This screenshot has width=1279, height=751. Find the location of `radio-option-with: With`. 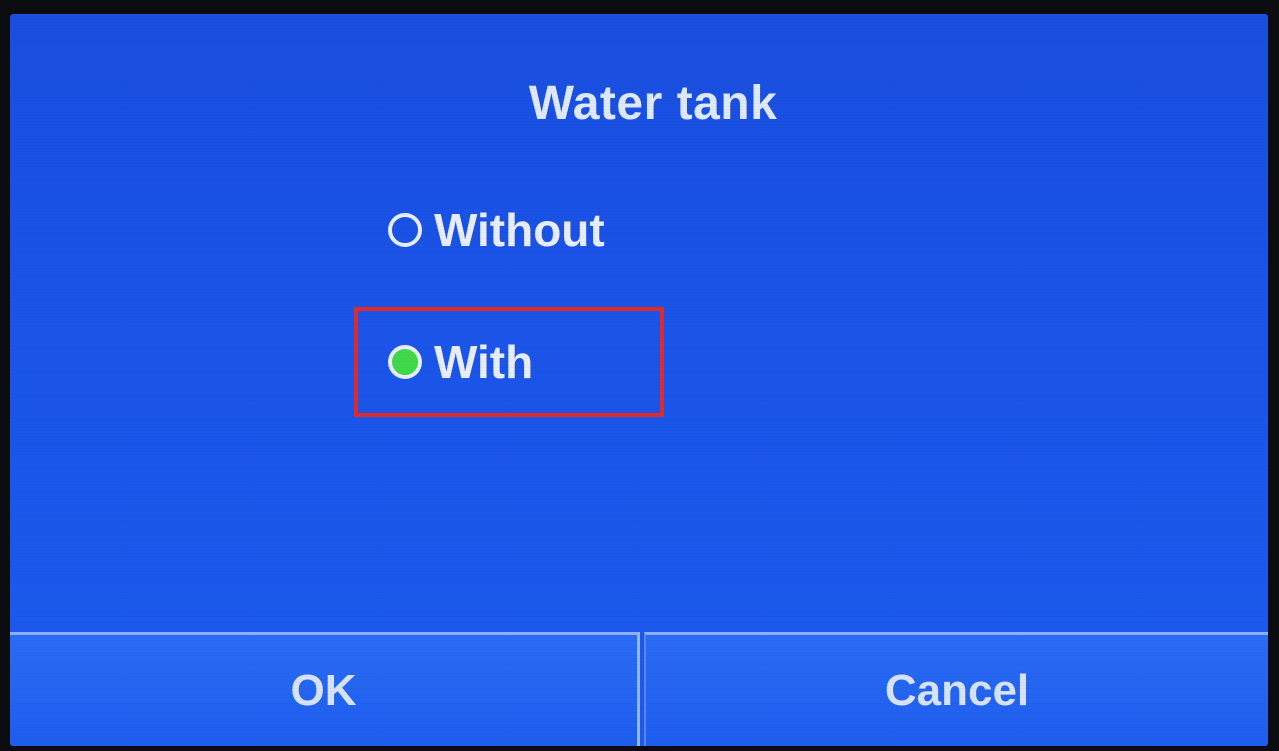

radio-option-with: With is located at coordinates (460, 362).